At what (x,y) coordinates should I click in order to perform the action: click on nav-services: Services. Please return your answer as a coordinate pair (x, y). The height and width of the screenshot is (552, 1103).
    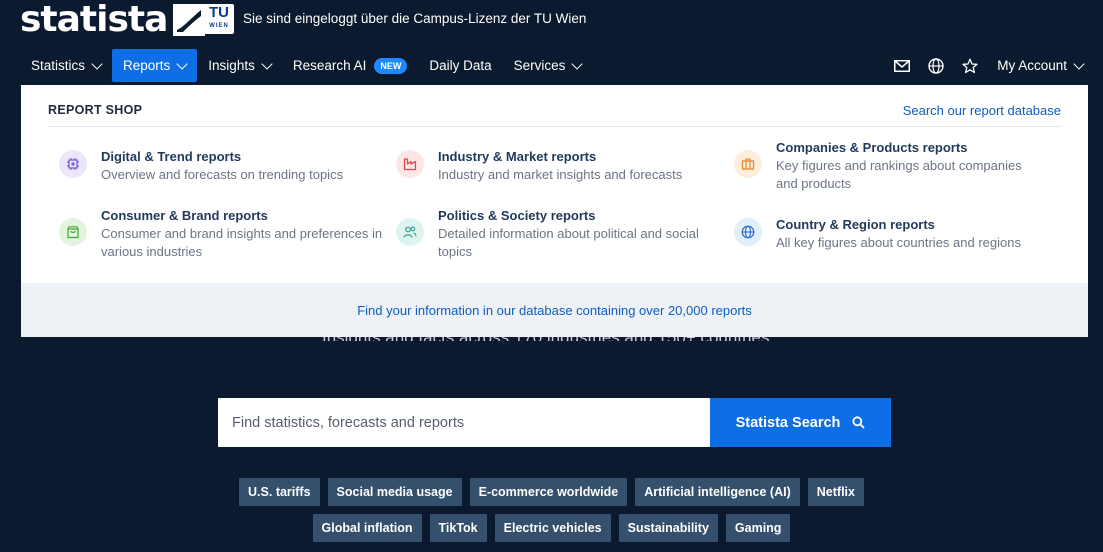
    Looking at the image, I should click on (548, 65).